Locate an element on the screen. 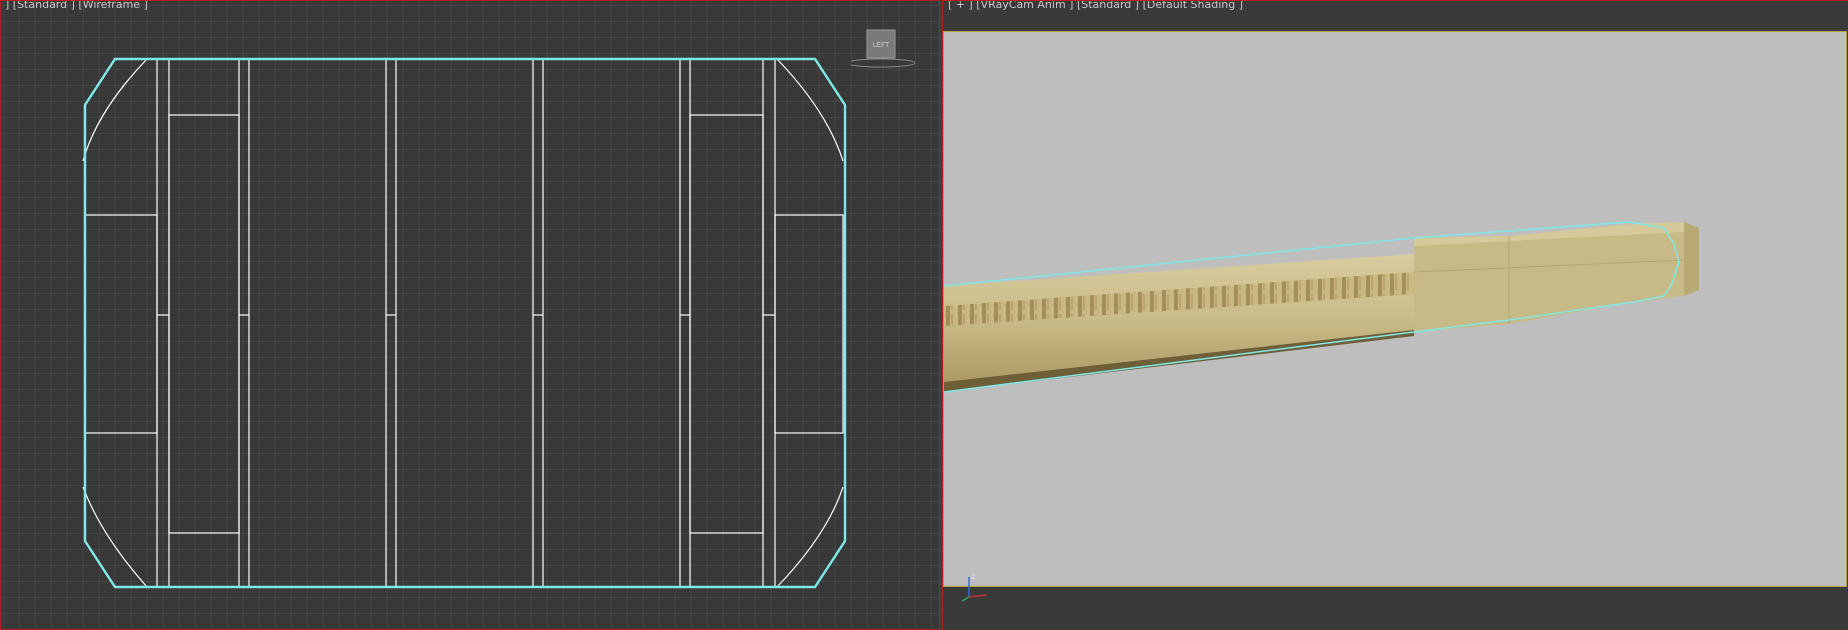  axis-z-label: z is located at coordinates (973, 576).